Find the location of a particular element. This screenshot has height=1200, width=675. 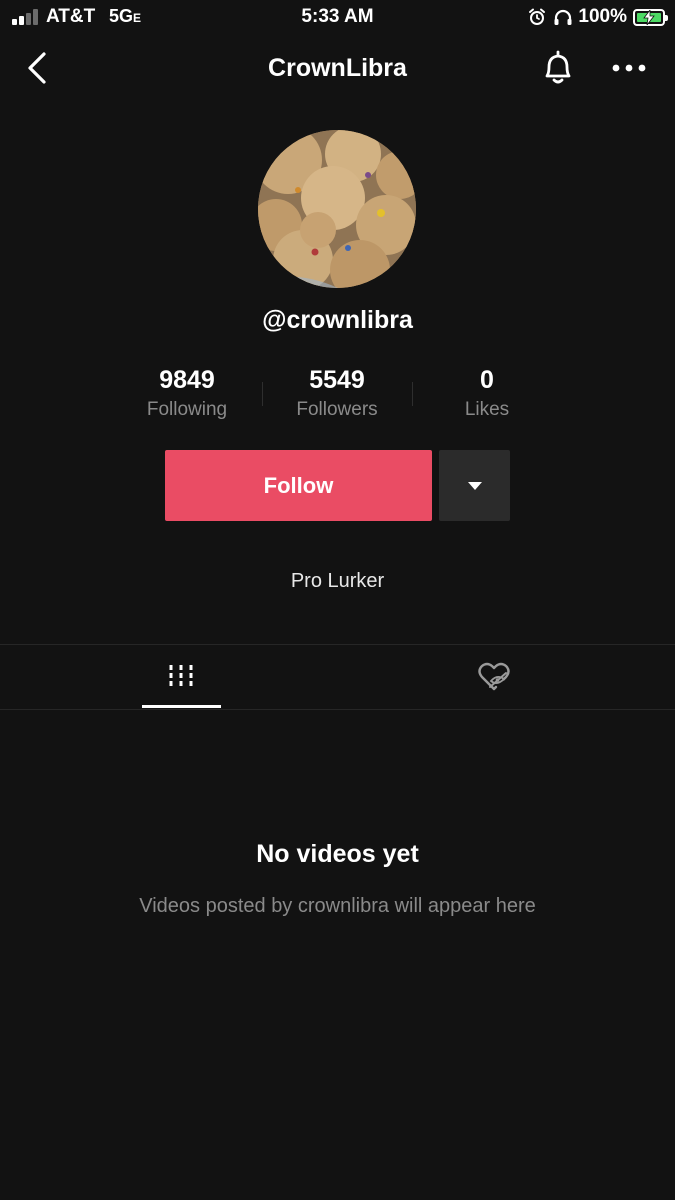

profile-stats: 9849 Following 5549 Followers 0 Likes is located at coordinates (337, 397).